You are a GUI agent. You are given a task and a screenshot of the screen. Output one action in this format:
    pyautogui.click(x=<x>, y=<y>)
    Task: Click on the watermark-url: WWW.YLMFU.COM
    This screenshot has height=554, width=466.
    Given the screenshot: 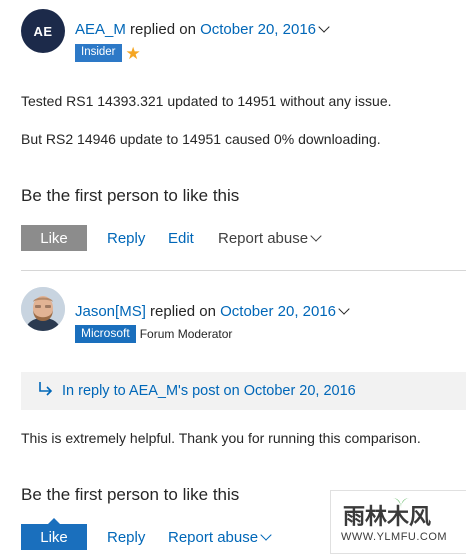 What is the action you would take?
    pyautogui.click(x=394, y=537)
    